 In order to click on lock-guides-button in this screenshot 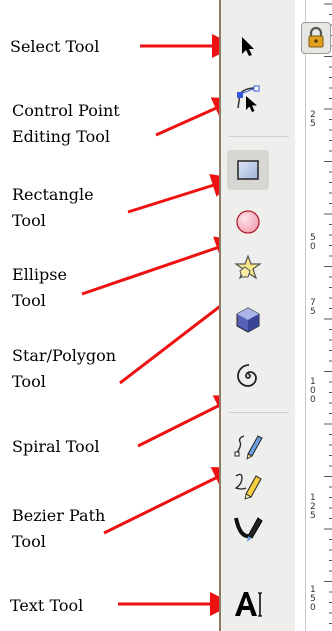, I will do `click(316, 38)`.